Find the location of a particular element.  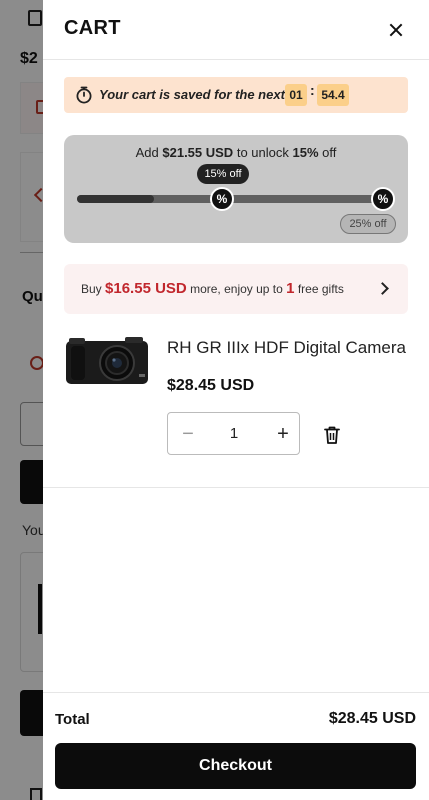

stopwatch-icon is located at coordinates (84, 95).